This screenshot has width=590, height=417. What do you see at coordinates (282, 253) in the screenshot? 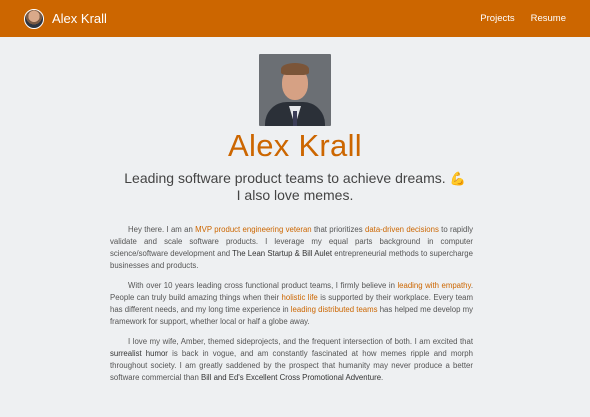
I see `emphasis-text: The Lean Startup & Bill Aulet` at bounding box center [282, 253].